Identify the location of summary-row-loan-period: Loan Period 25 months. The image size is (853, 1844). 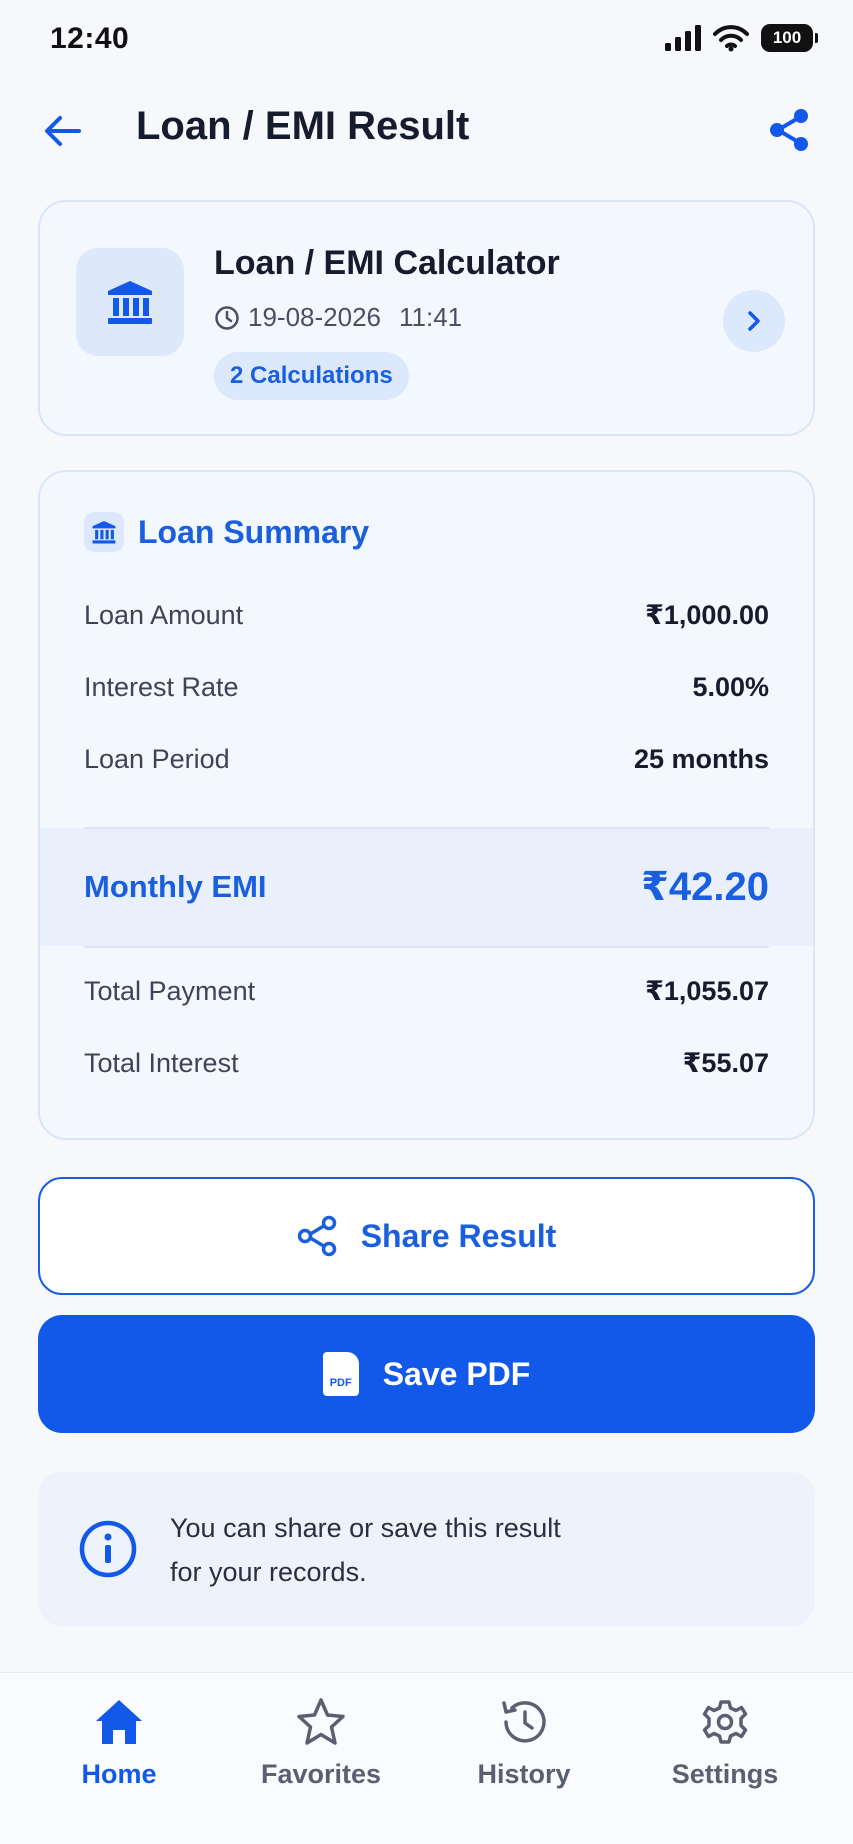
(426, 759).